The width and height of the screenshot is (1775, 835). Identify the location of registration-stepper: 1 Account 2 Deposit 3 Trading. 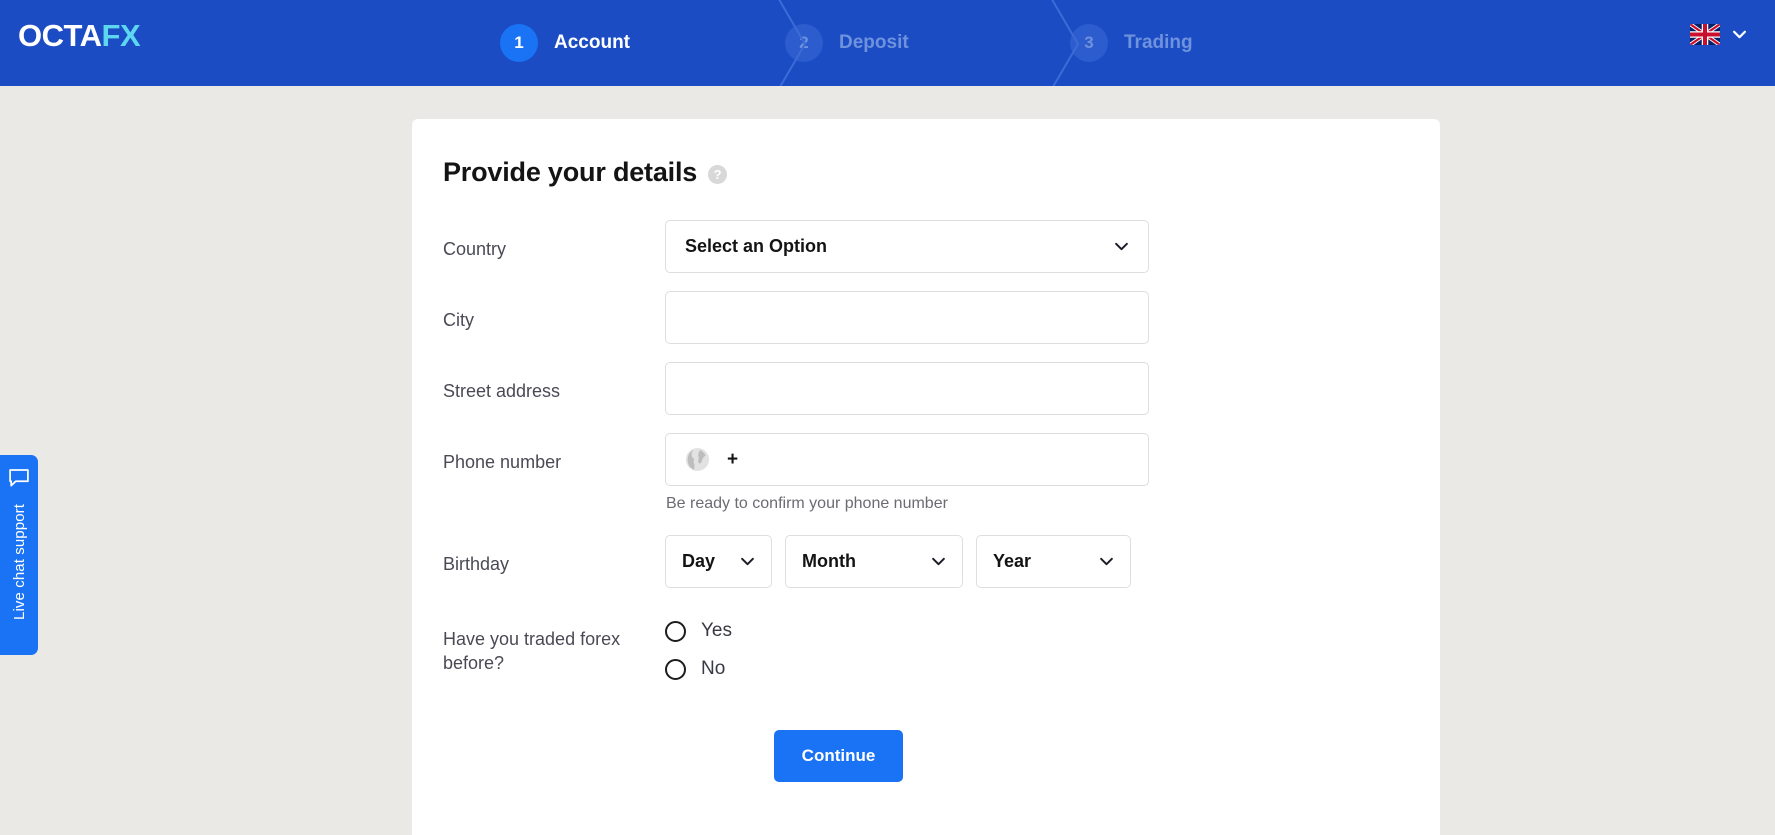
(887, 43).